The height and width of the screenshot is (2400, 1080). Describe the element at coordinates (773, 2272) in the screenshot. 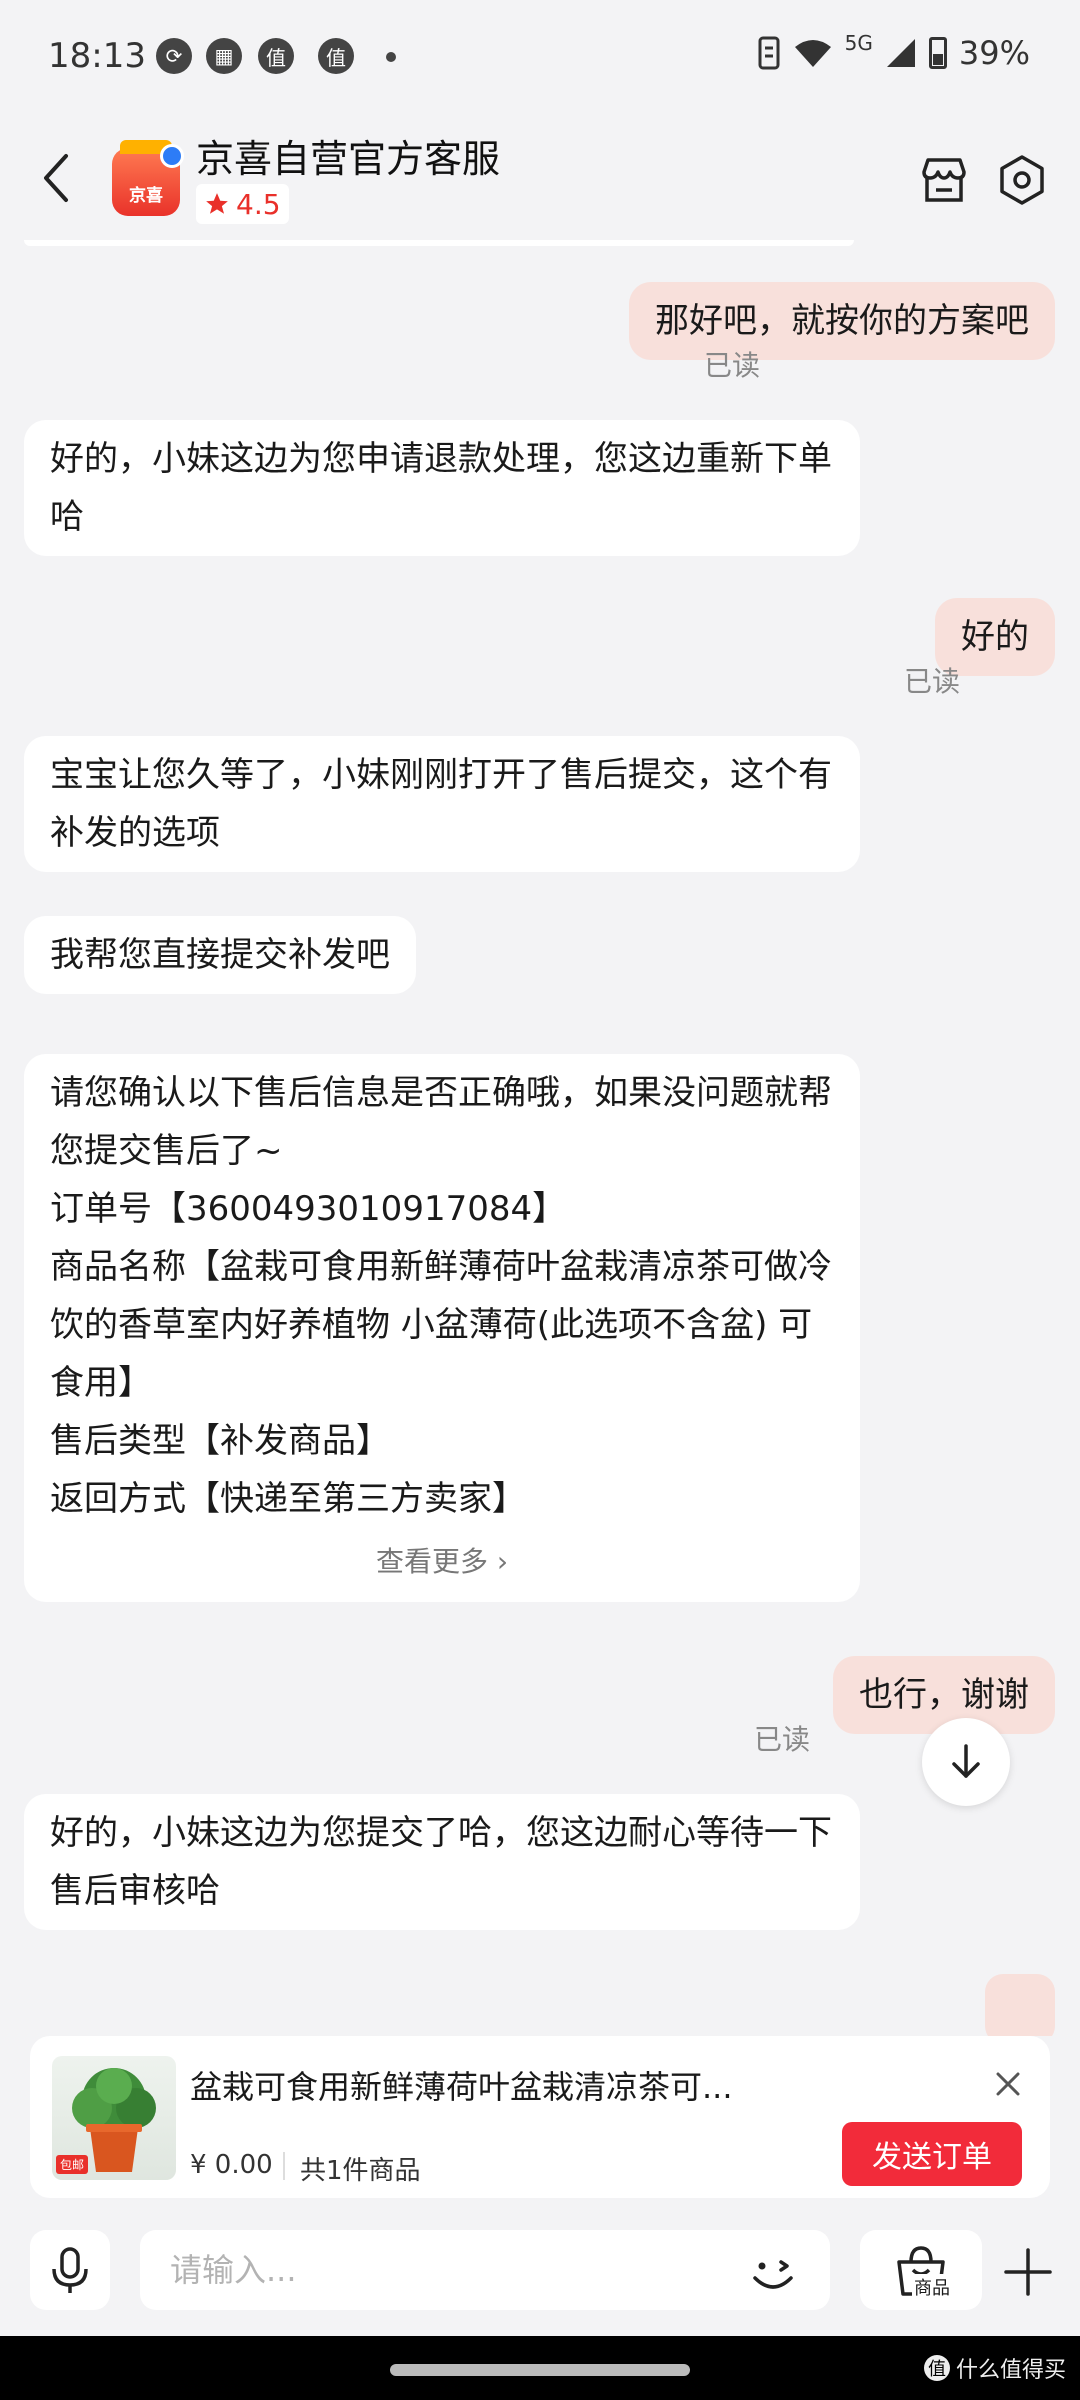

I see `emoji-icon` at that location.